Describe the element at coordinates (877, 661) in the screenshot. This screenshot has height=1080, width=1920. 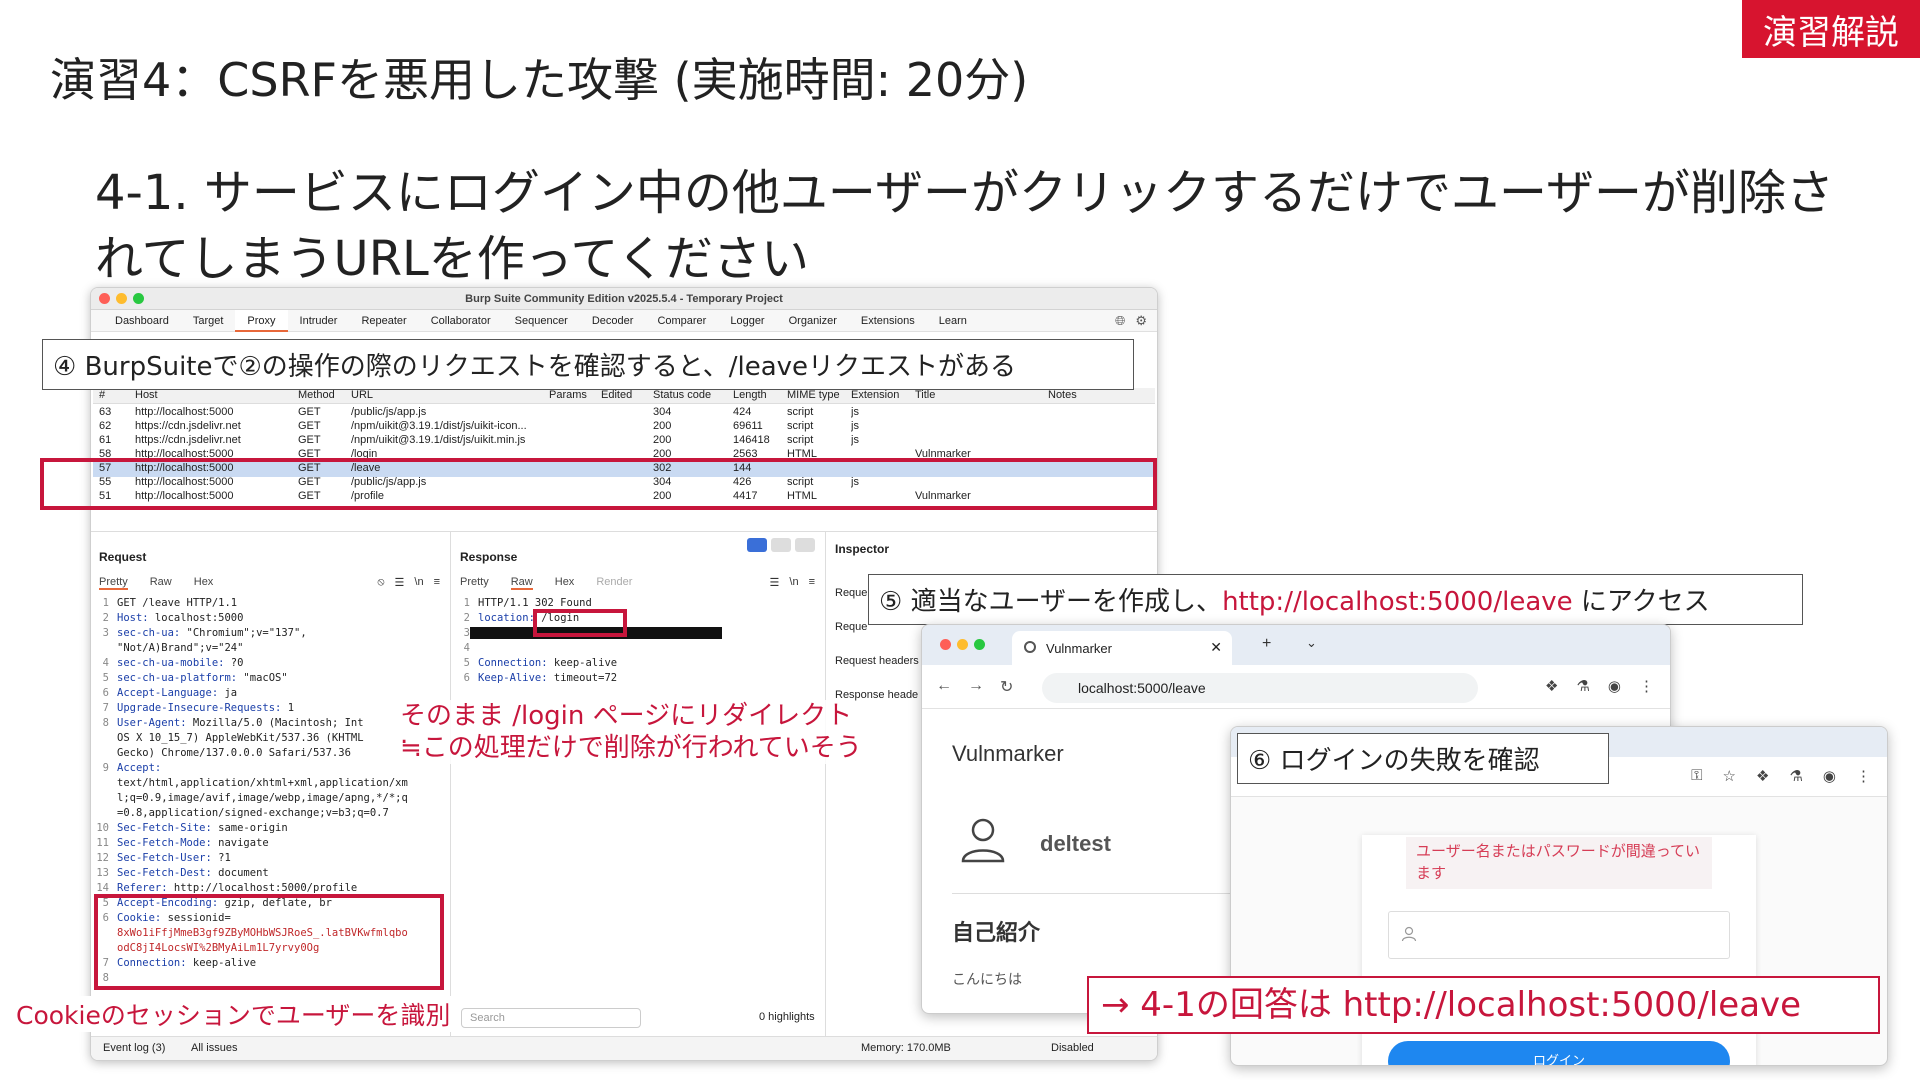
I see `inspector-section: Request headers` at that location.